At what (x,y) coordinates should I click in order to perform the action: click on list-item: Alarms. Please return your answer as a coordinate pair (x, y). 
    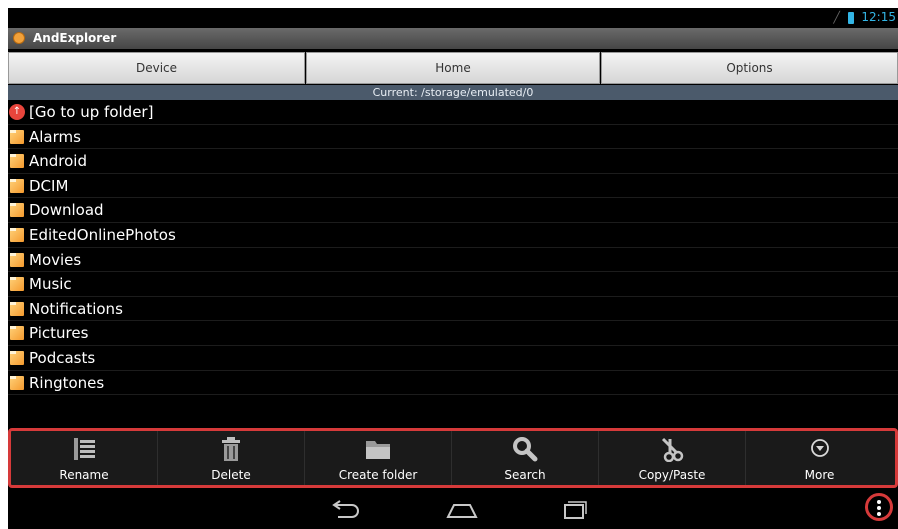
    Looking at the image, I should click on (453, 137).